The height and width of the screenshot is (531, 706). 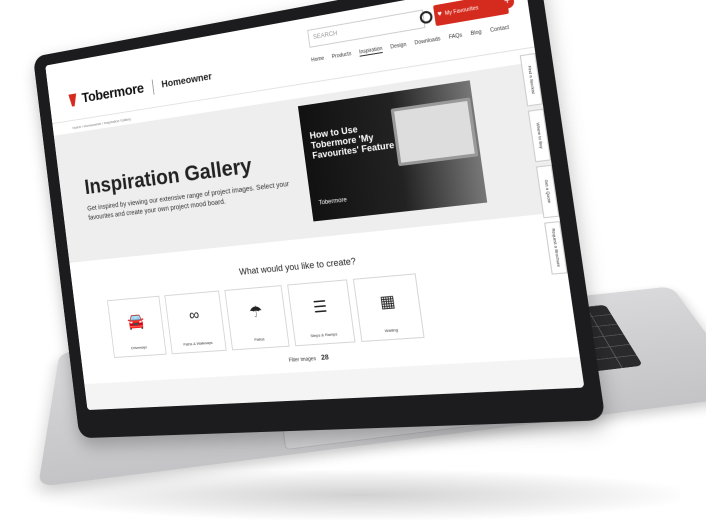 I want to click on patio-icon: ☂, so click(x=256, y=312).